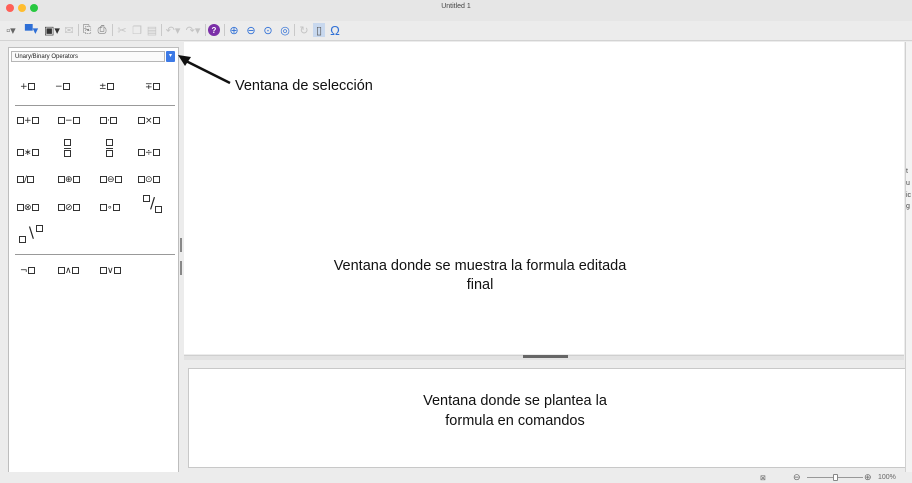 Image resolution: width=912 pixels, height=483 pixels. I want to click on annotation-commands-line-1: Ventana donde se plantea la, so click(515, 401).